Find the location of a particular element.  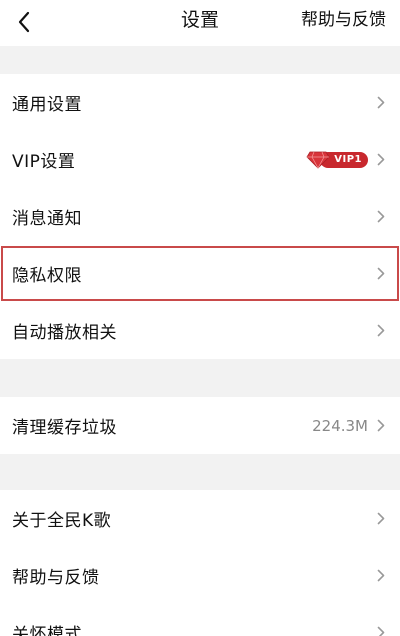

settings-item-label: 关怀模式 is located at coordinates (47, 630).